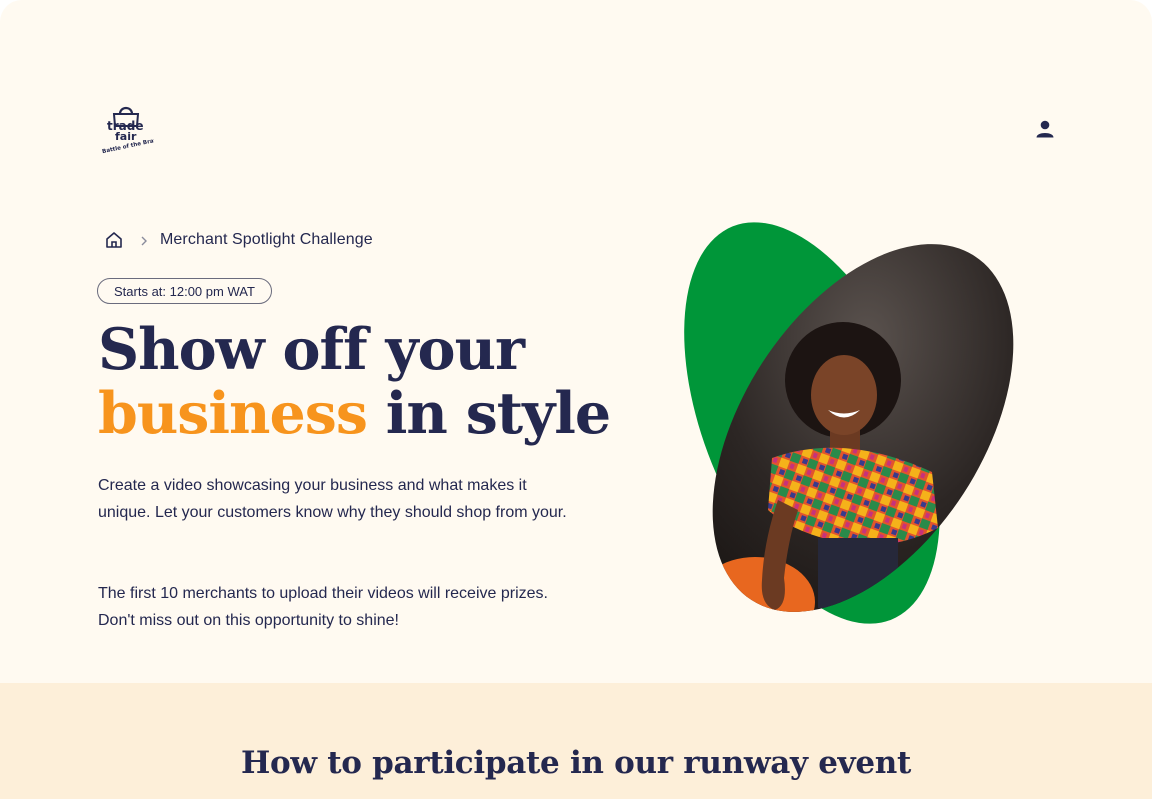 Image resolution: width=1152 pixels, height=799 pixels. Describe the element at coordinates (144, 240) in the screenshot. I see `chevron-right-icon` at that location.